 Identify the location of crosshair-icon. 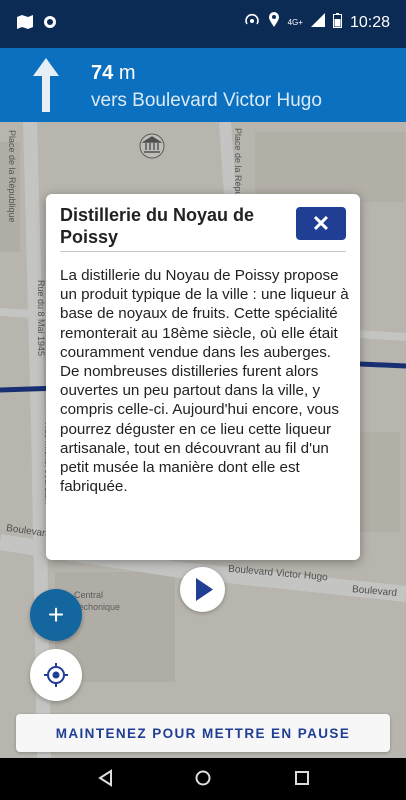
(56, 675).